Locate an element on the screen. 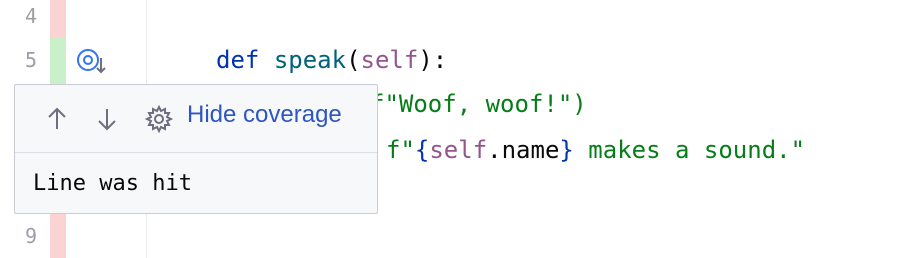 The width and height of the screenshot is (900, 258). code-line-6: f"Woof, woof!") is located at coordinates (478, 104).